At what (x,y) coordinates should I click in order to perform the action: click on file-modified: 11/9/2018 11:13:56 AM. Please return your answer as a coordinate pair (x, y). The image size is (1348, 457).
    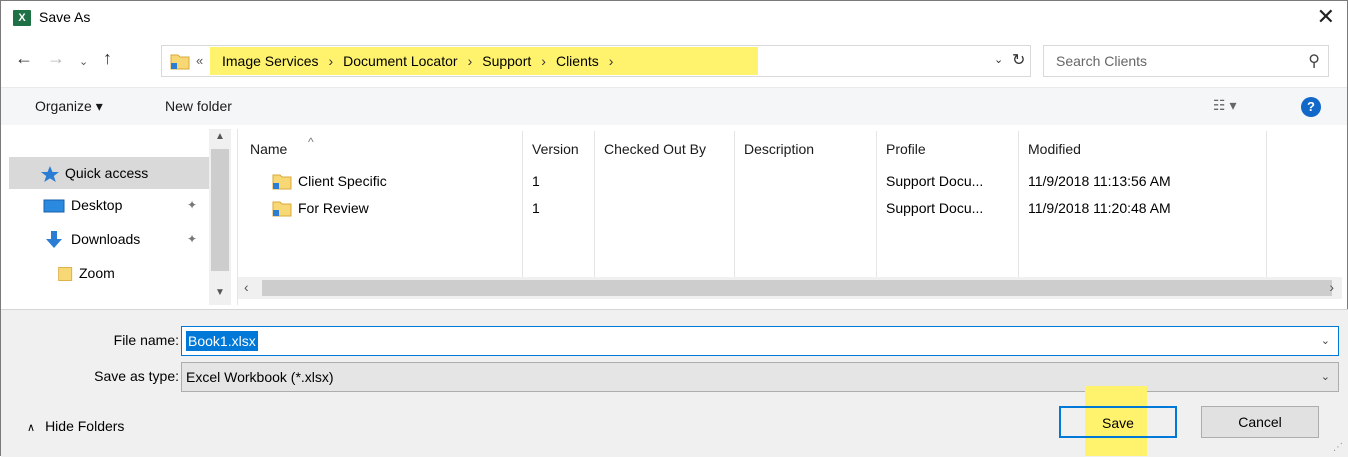
    Looking at the image, I should click on (1099, 181).